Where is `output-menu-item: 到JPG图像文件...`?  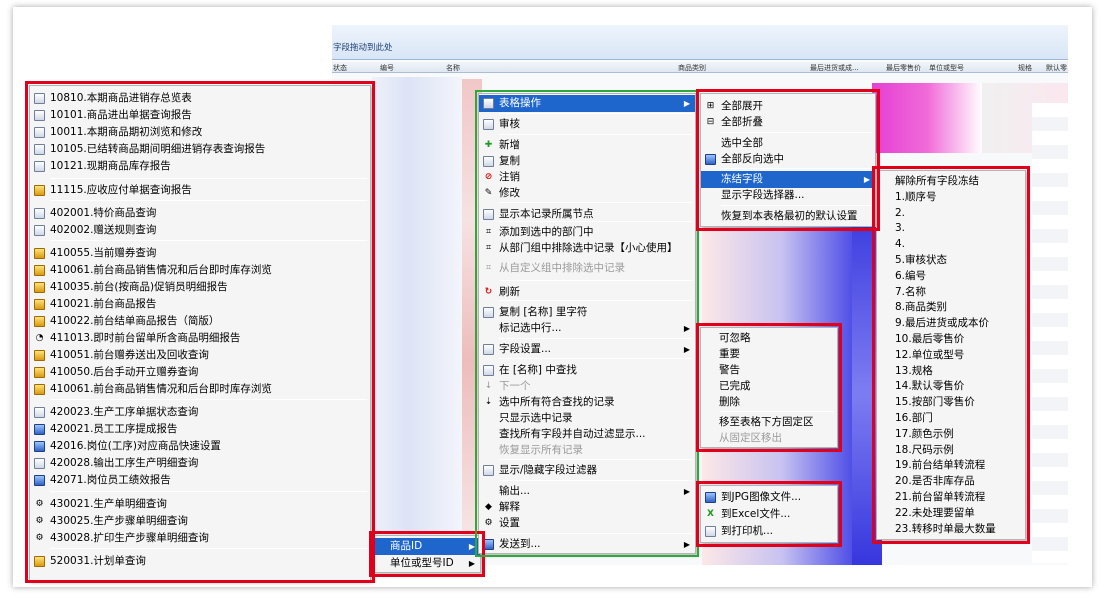
output-menu-item: 到JPG图像文件... is located at coordinates (769, 497).